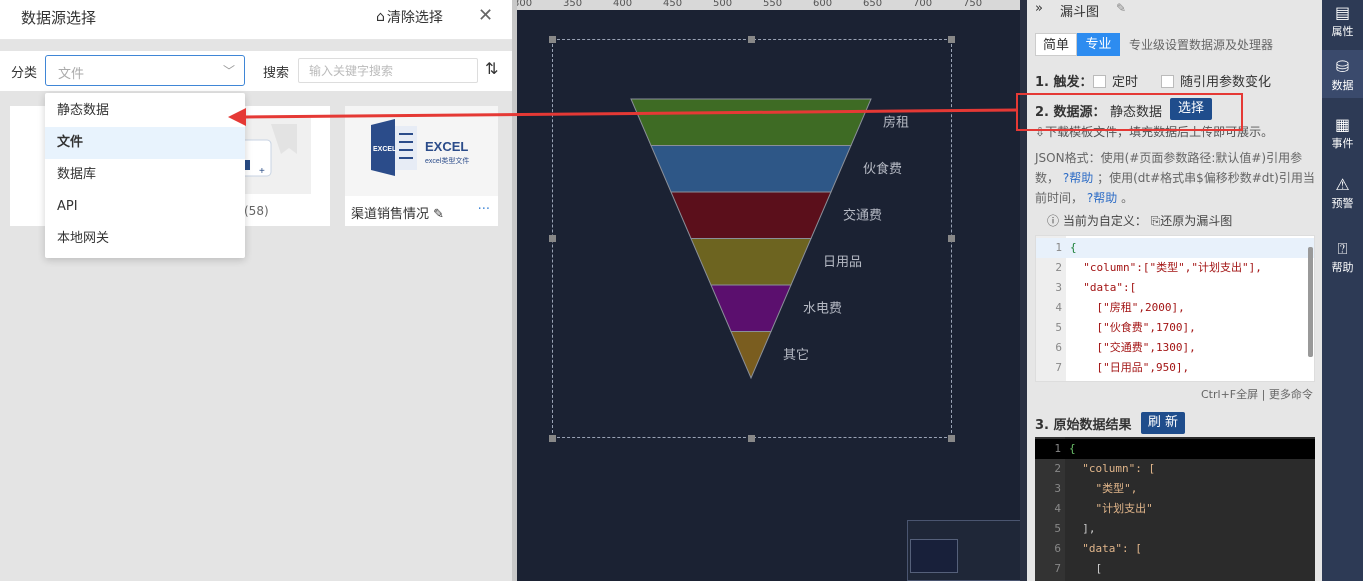 Image resolution: width=1363 pixels, height=581 pixels. I want to click on code-line: 5 ["伙食费",1700],, so click(1125, 327).